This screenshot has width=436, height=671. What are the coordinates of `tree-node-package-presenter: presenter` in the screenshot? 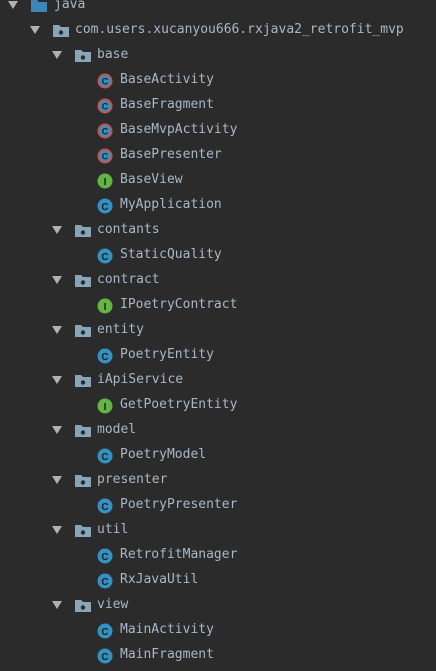 It's located at (218, 480).